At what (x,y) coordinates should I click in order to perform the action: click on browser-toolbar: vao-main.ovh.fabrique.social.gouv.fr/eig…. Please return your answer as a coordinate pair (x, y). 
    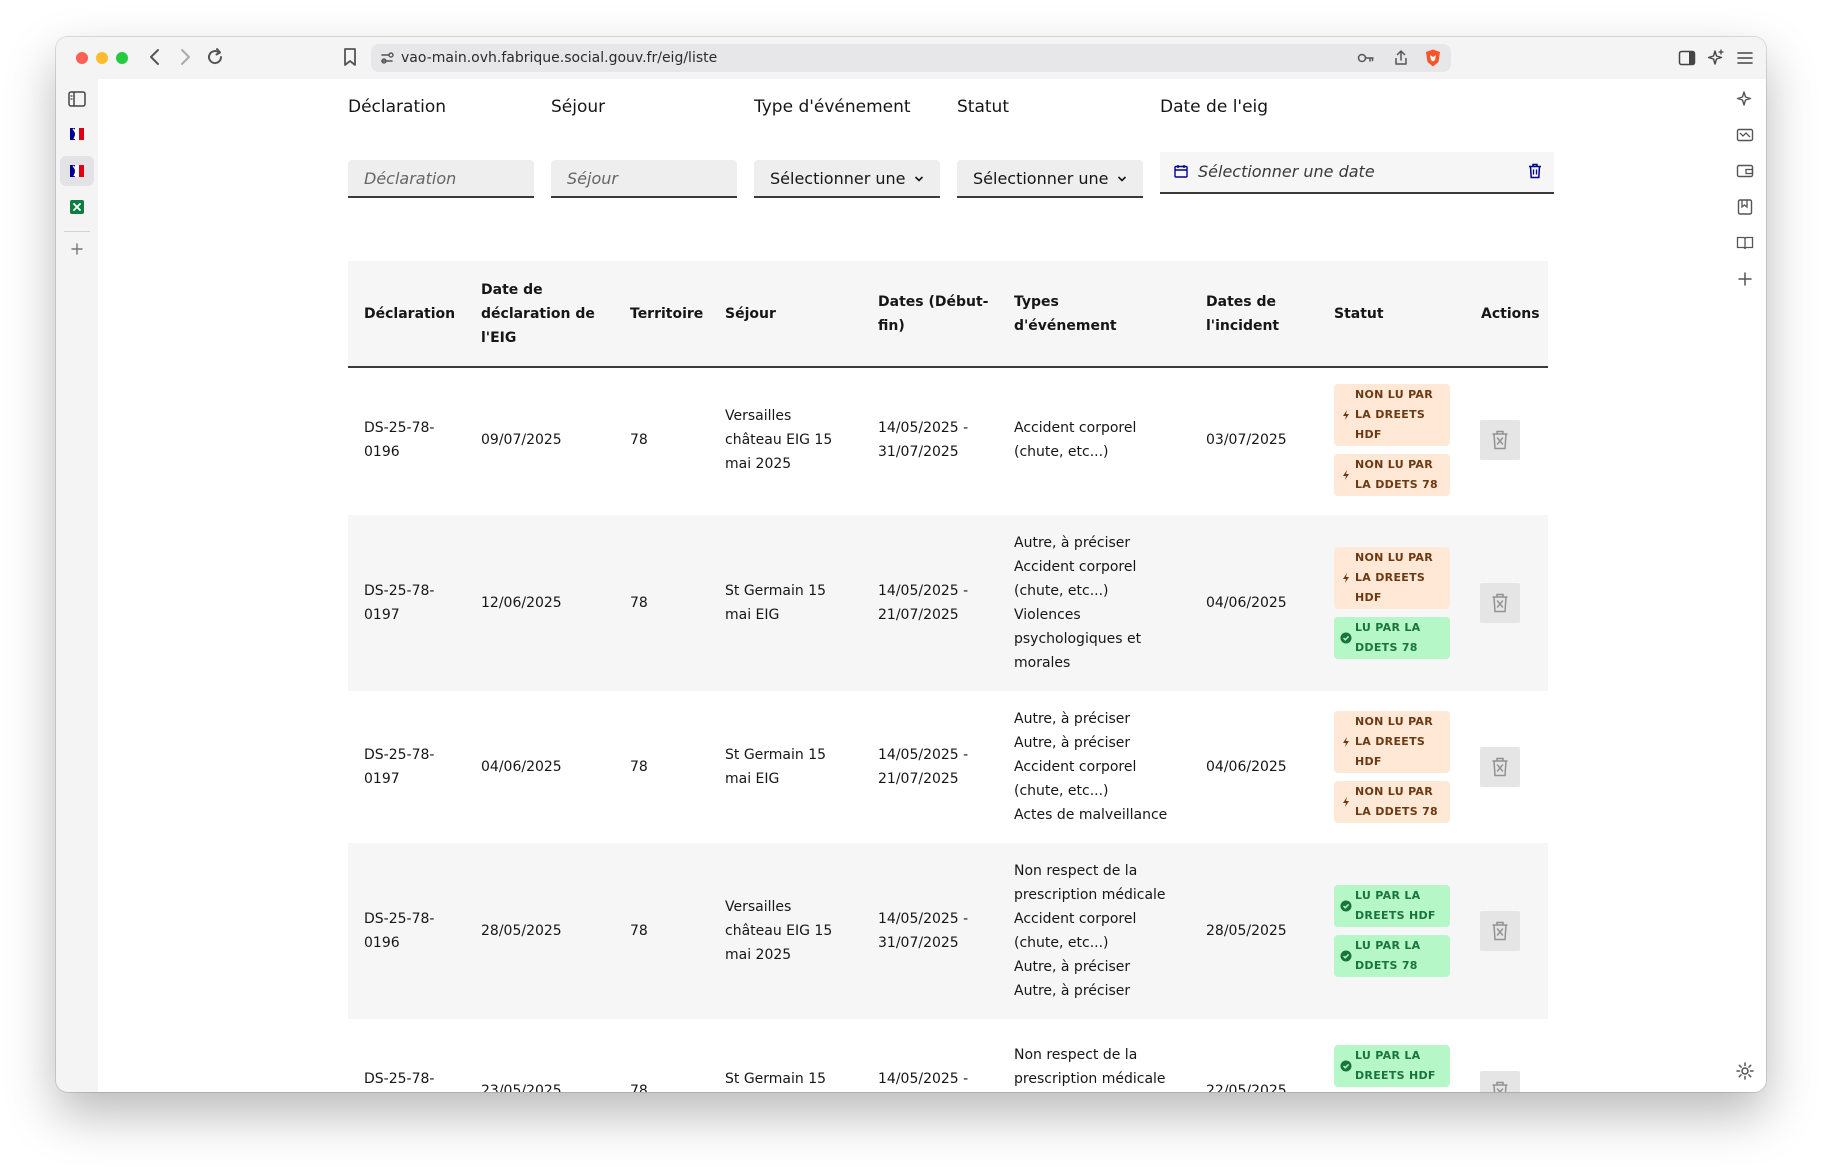
    Looking at the image, I should click on (911, 58).